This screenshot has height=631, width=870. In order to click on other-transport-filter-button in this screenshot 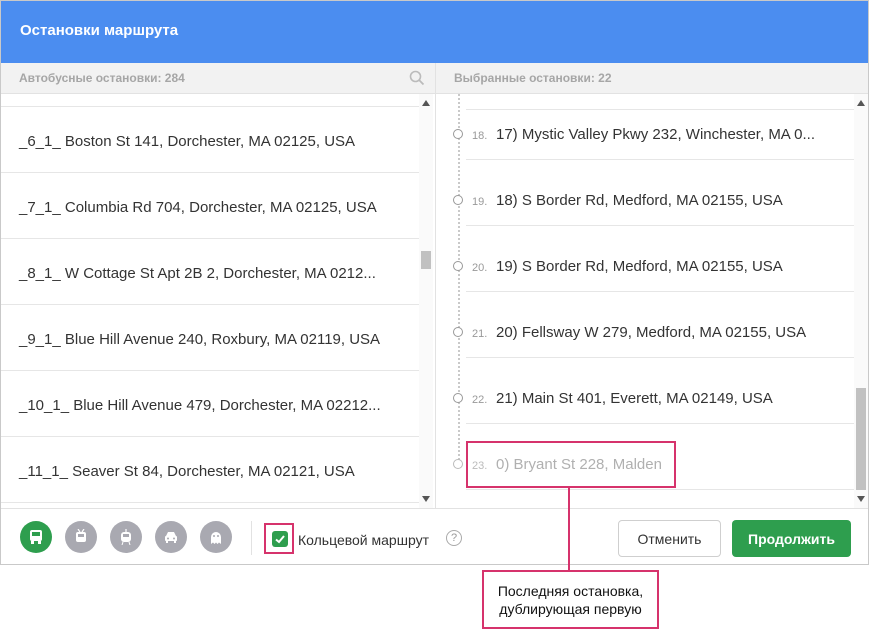, I will do `click(216, 537)`.